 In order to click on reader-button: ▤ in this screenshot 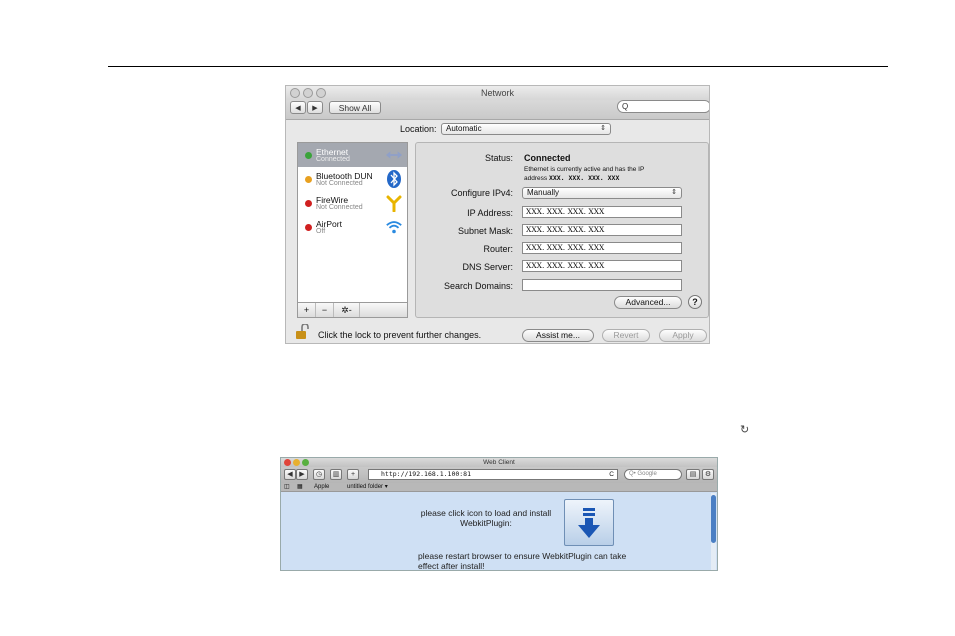, I will do `click(693, 474)`.